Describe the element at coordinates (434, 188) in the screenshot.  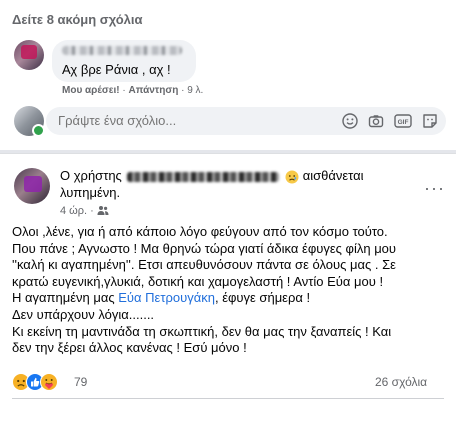
I see `post-options-button: ···` at that location.